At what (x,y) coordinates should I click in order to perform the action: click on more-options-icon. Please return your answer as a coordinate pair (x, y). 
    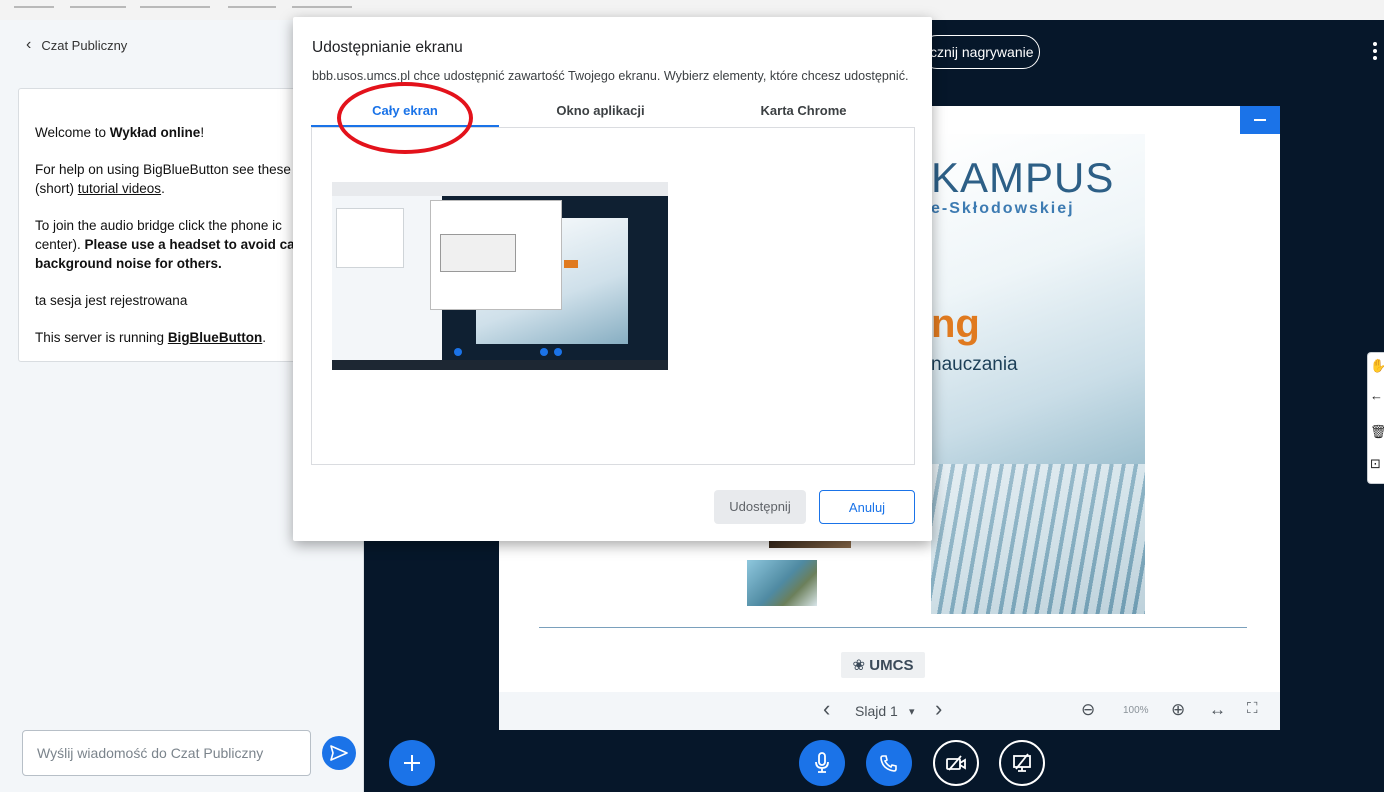
    Looking at the image, I should click on (1375, 52).